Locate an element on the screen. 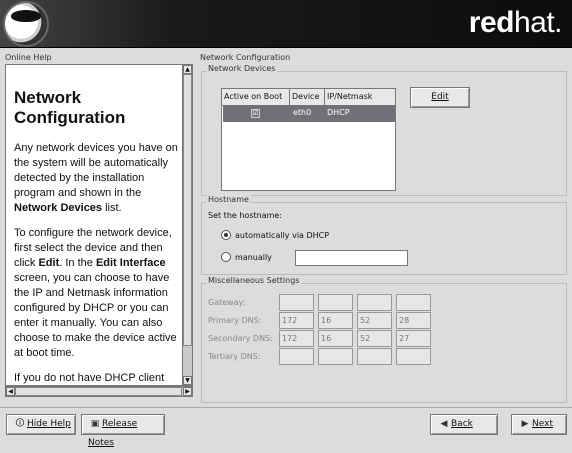 This screenshot has width=572, height=453. scroll-down-arrow-icon: ▼ is located at coordinates (187, 380).